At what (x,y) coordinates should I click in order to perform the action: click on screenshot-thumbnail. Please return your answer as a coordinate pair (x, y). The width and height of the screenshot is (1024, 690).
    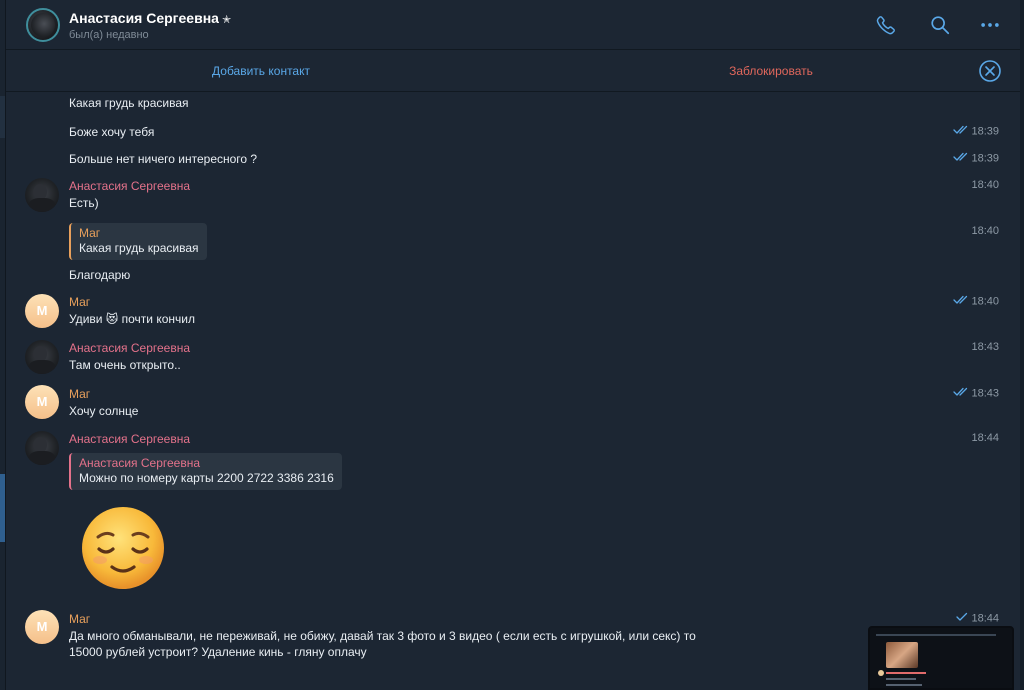
    Looking at the image, I should click on (941, 658).